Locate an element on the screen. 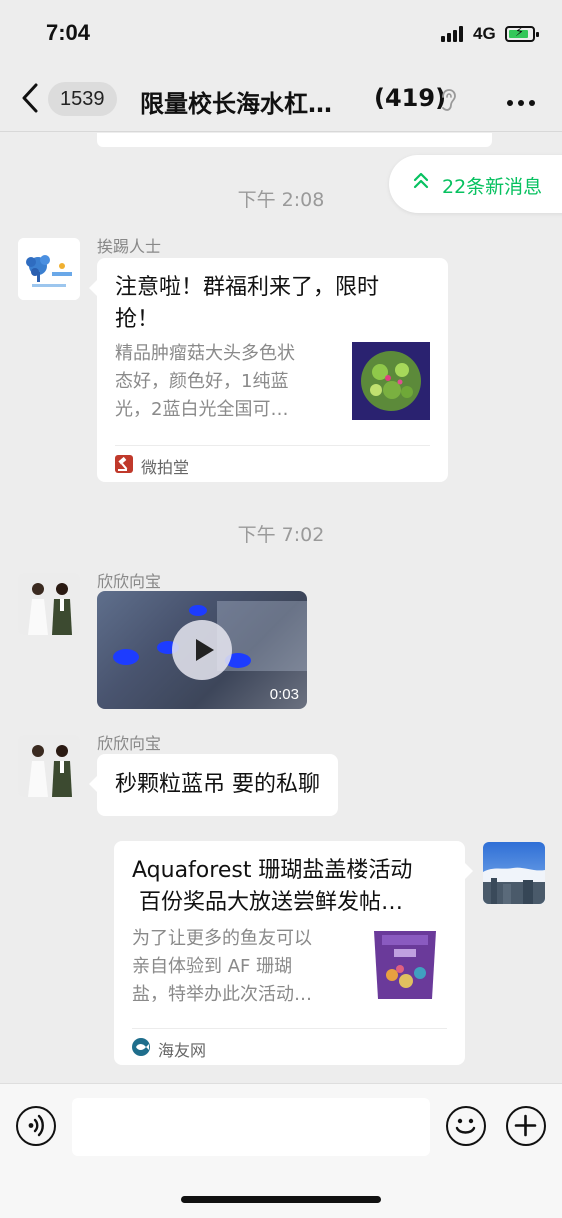  battery-icon: ⚡ is located at coordinates (522, 33).